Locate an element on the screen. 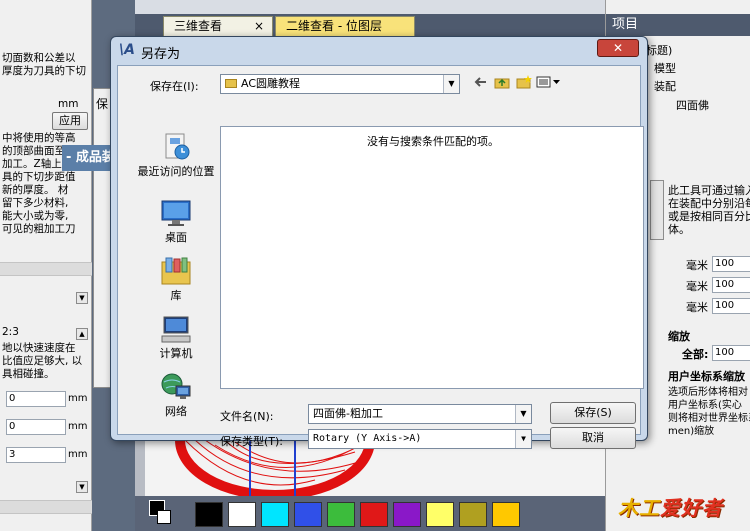 This screenshot has width=750, height=531. filetype-value: Rotary (Y Axis->A) is located at coordinates (367, 438).